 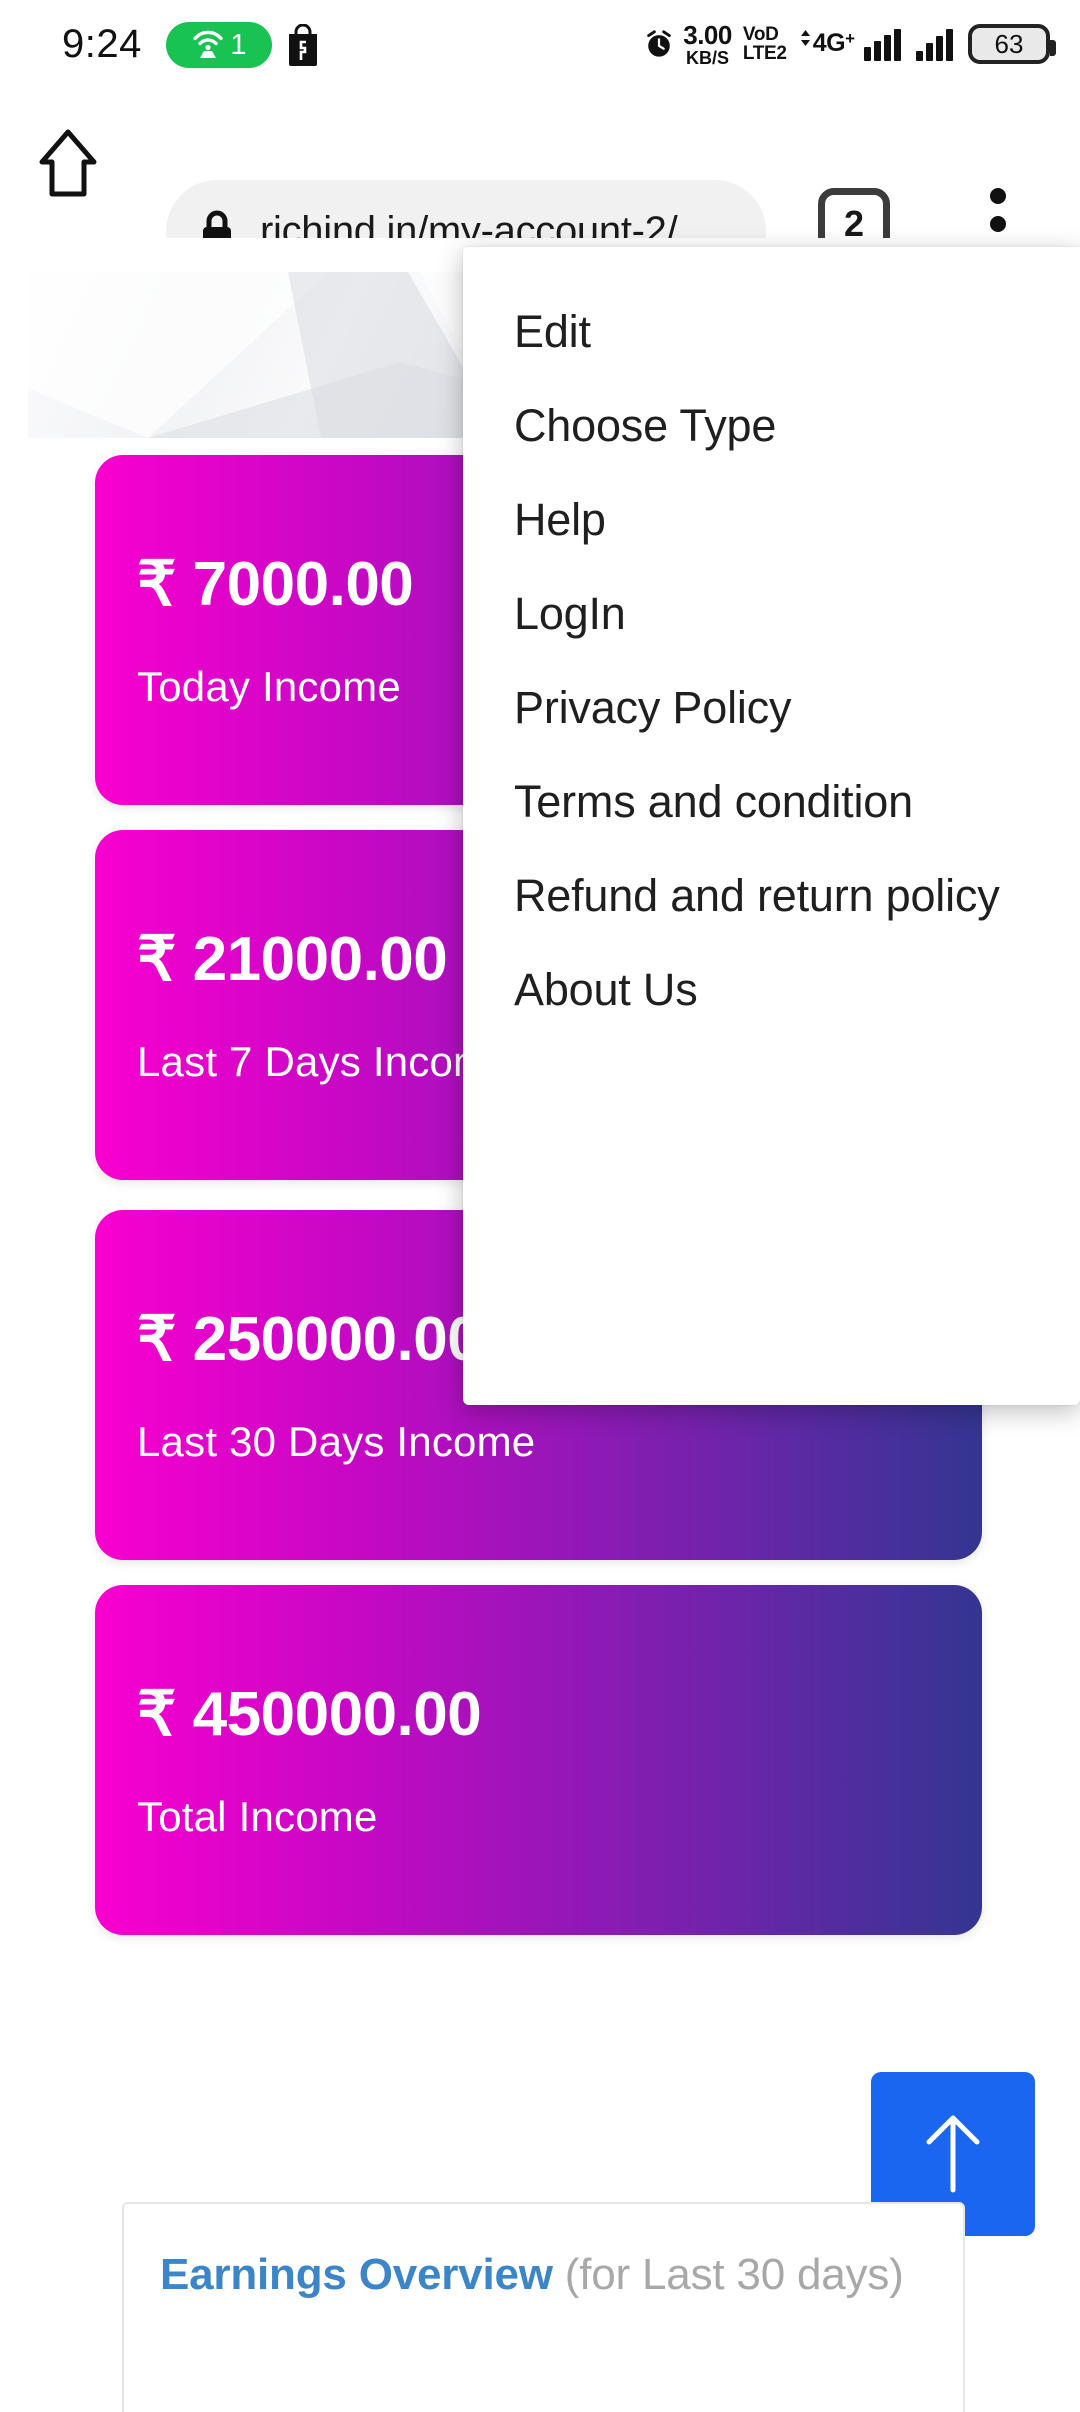 What do you see at coordinates (309, 1339) in the screenshot?
I see `income-card-amount: ₹ 250000.00` at bounding box center [309, 1339].